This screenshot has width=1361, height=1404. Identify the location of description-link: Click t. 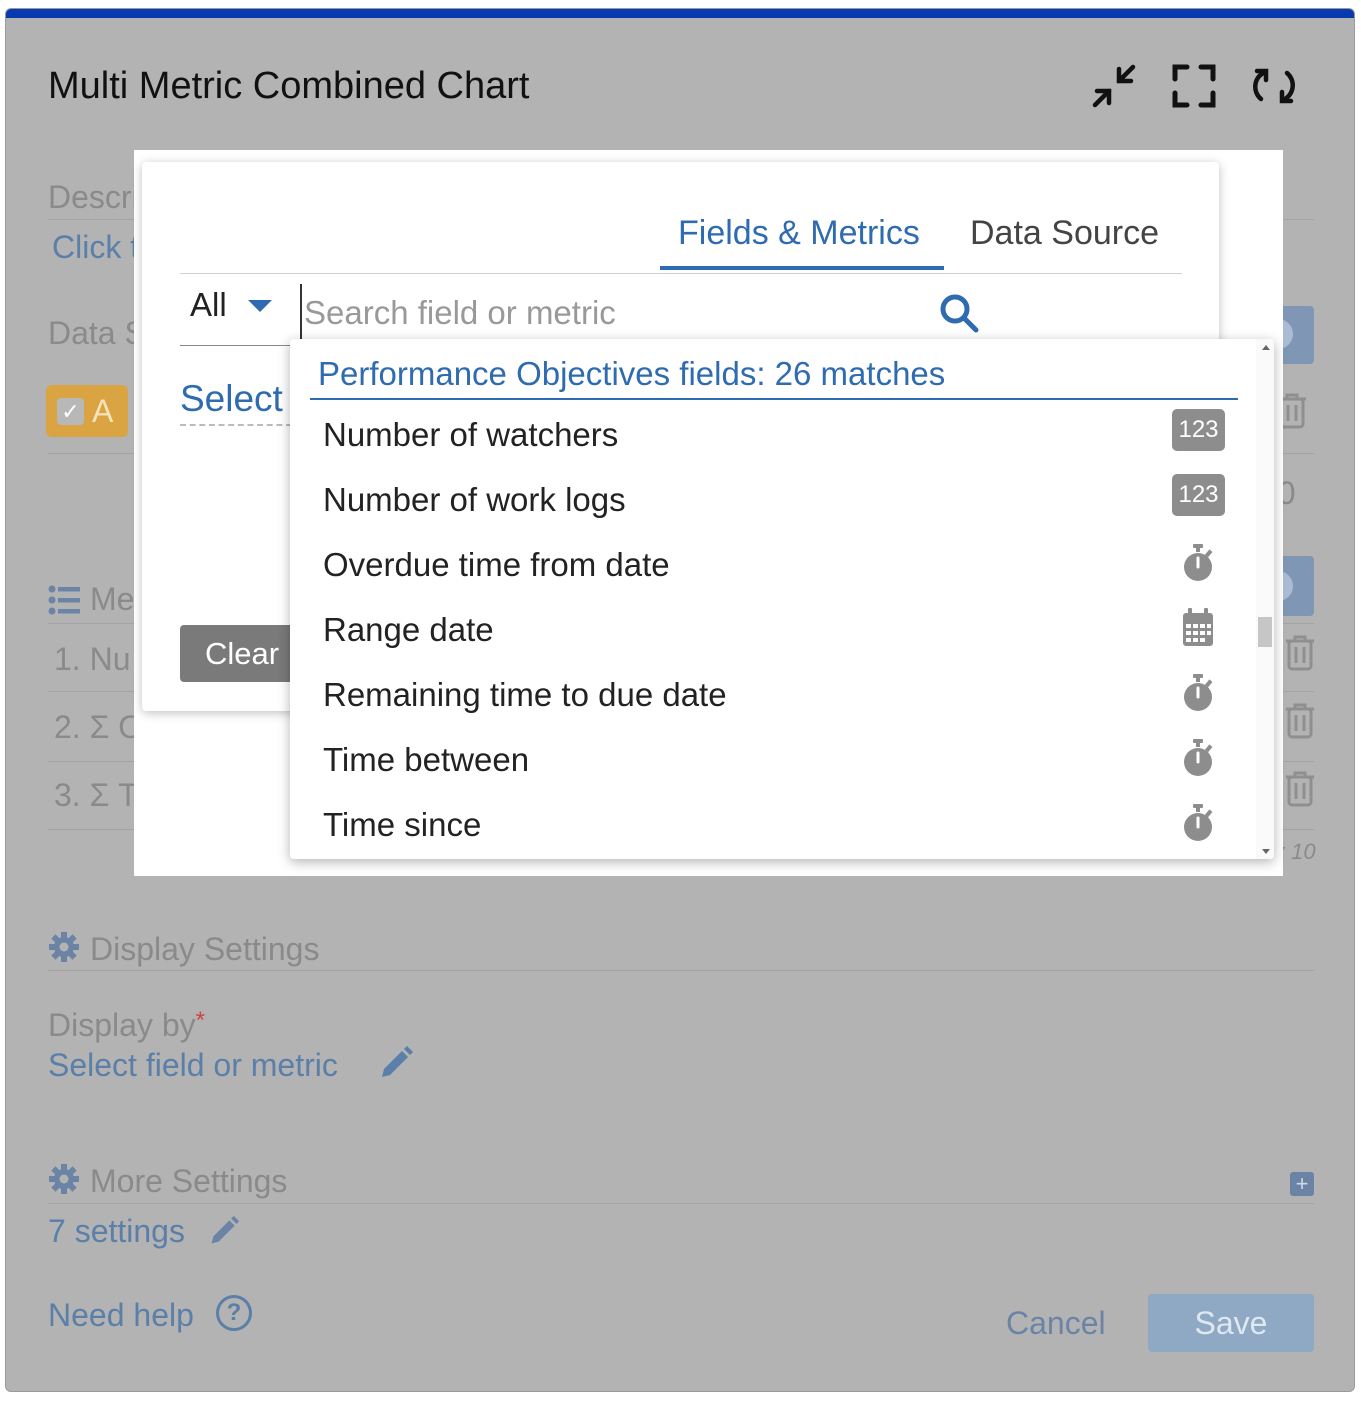
(95, 247).